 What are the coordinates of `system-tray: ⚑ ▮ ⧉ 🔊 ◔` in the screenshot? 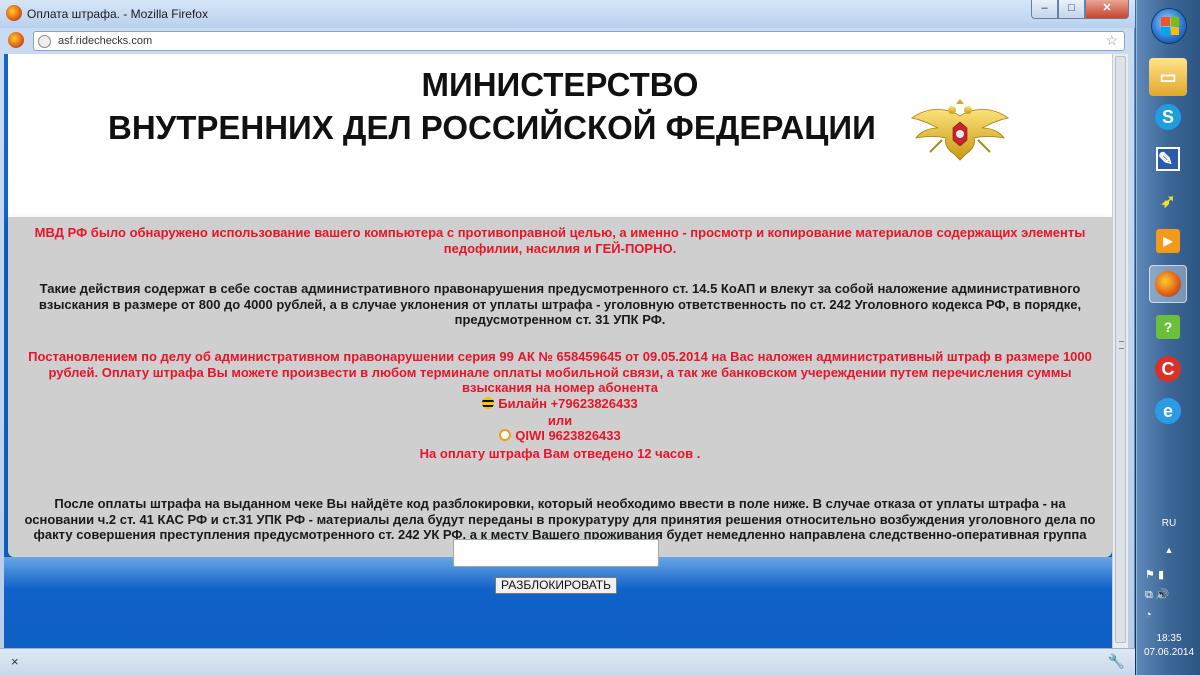 It's located at (1170, 595).